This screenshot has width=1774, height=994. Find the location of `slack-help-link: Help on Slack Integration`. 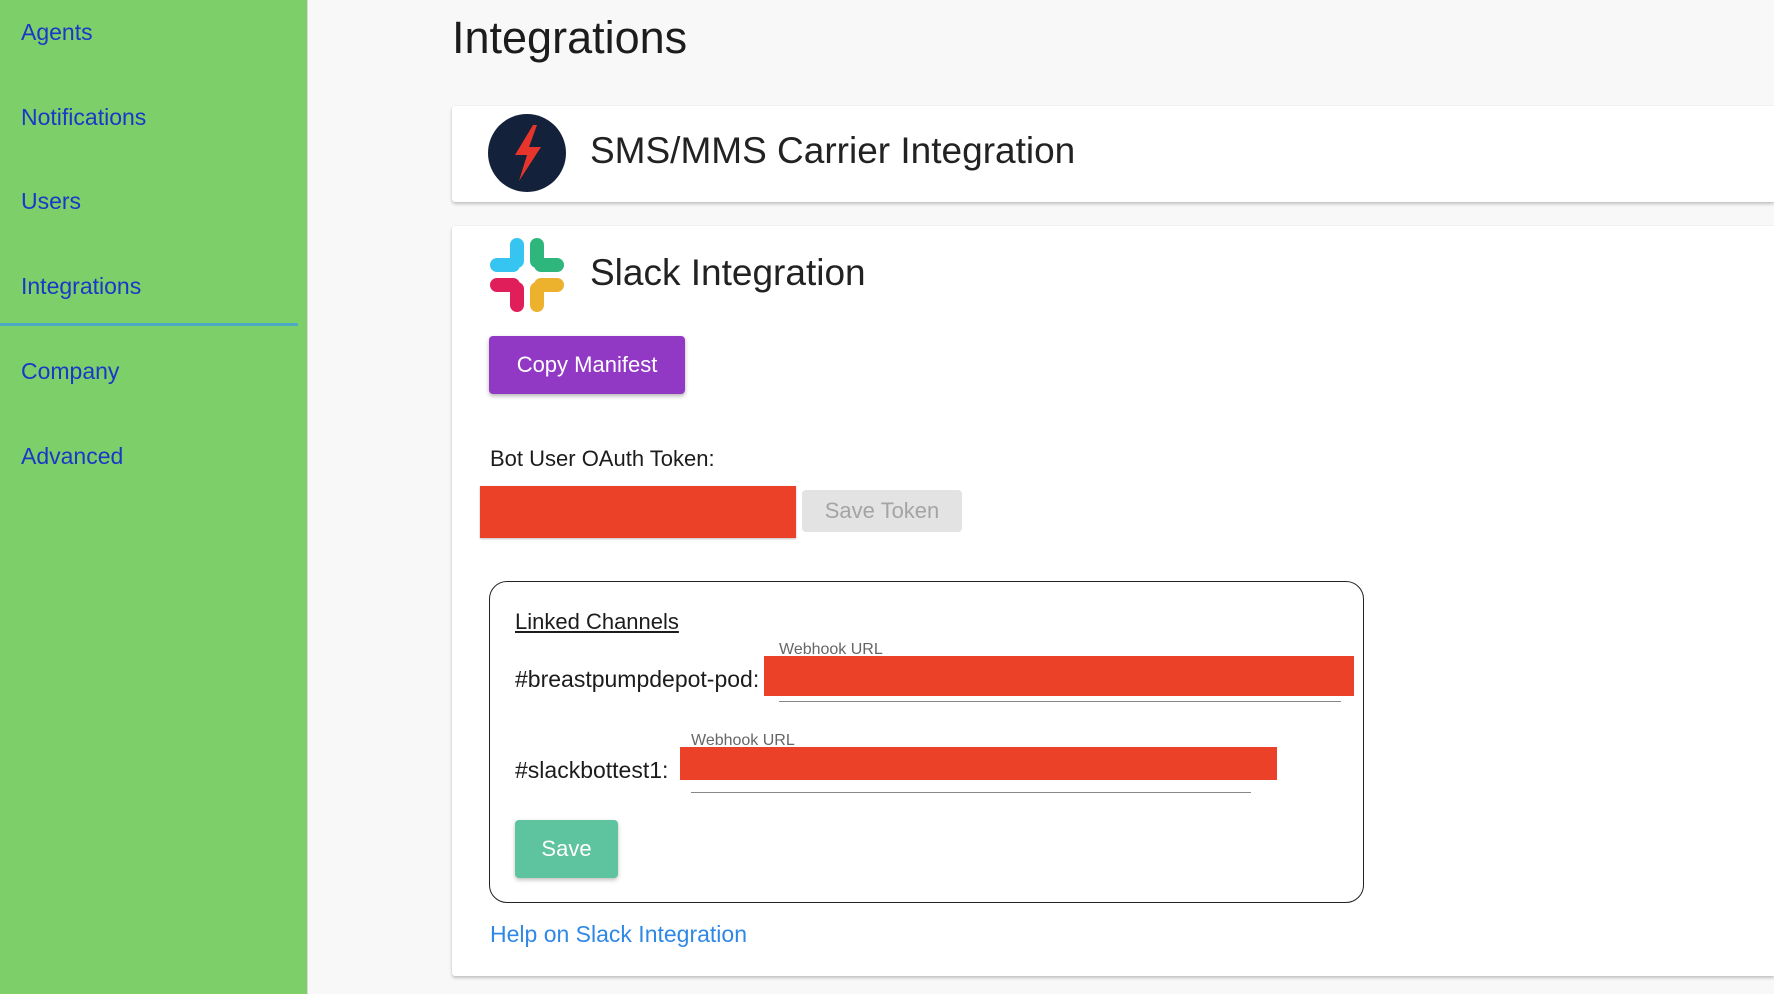

slack-help-link: Help on Slack Integration is located at coordinates (618, 934).